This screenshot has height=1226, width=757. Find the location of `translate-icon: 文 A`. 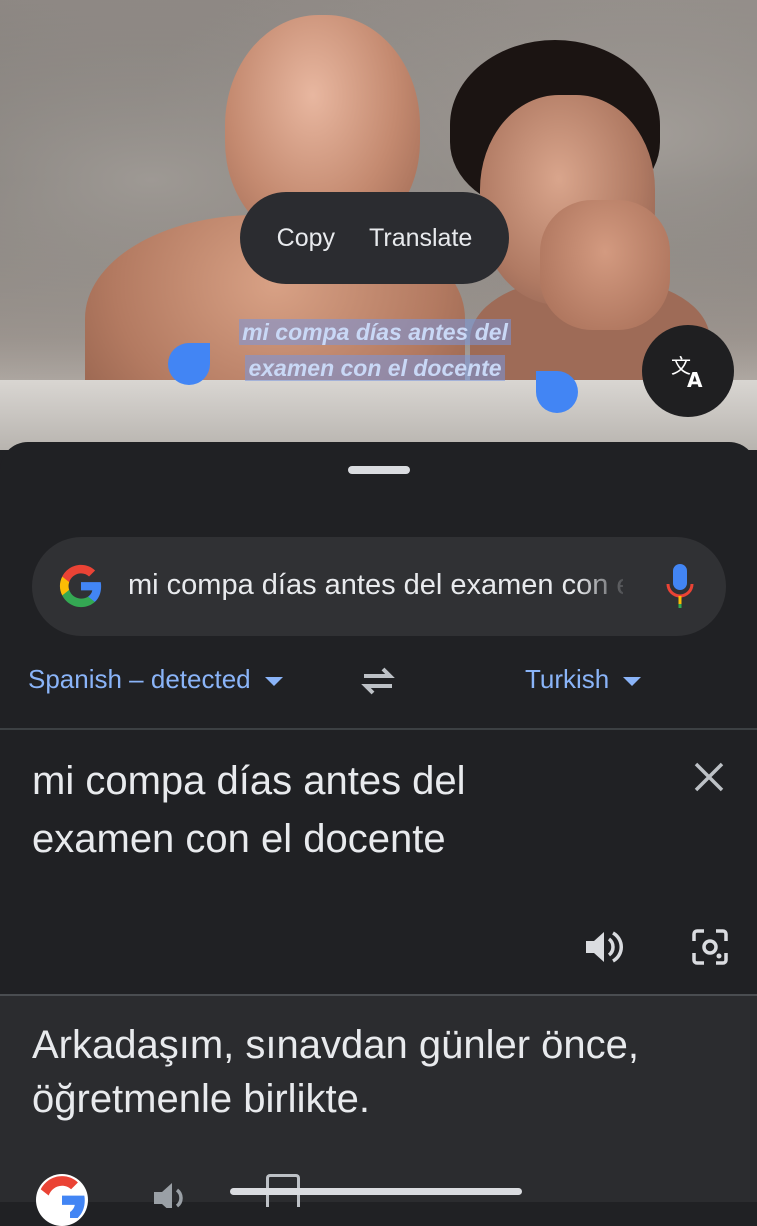

translate-icon: 文 A is located at coordinates (687, 372).